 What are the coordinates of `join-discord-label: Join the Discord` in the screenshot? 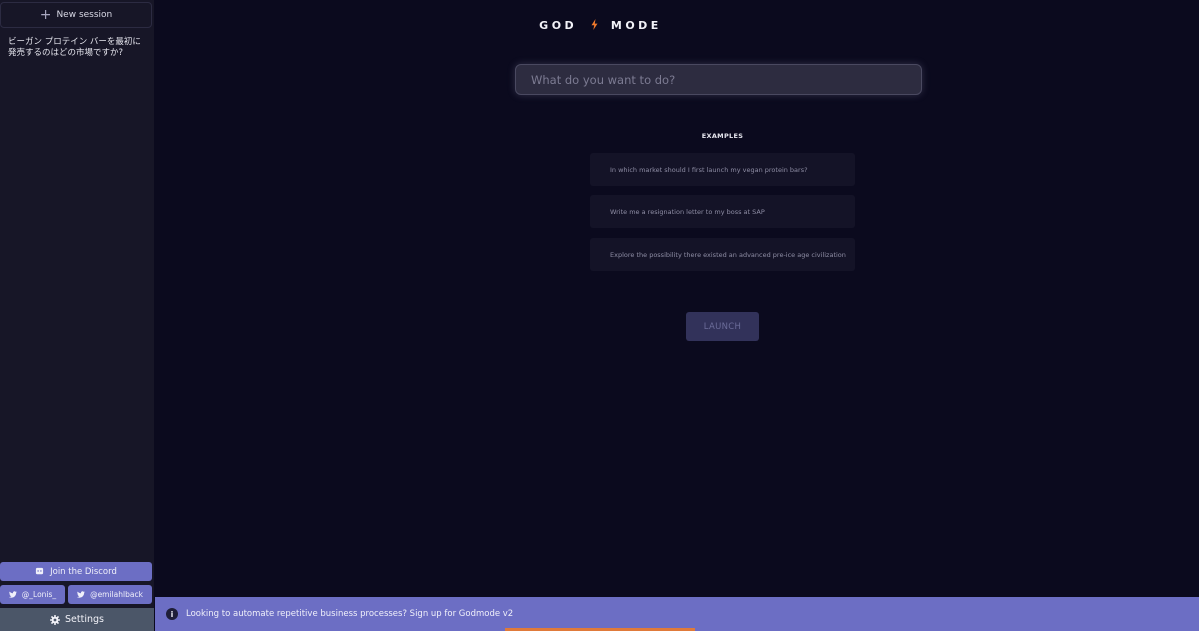 It's located at (83, 571).